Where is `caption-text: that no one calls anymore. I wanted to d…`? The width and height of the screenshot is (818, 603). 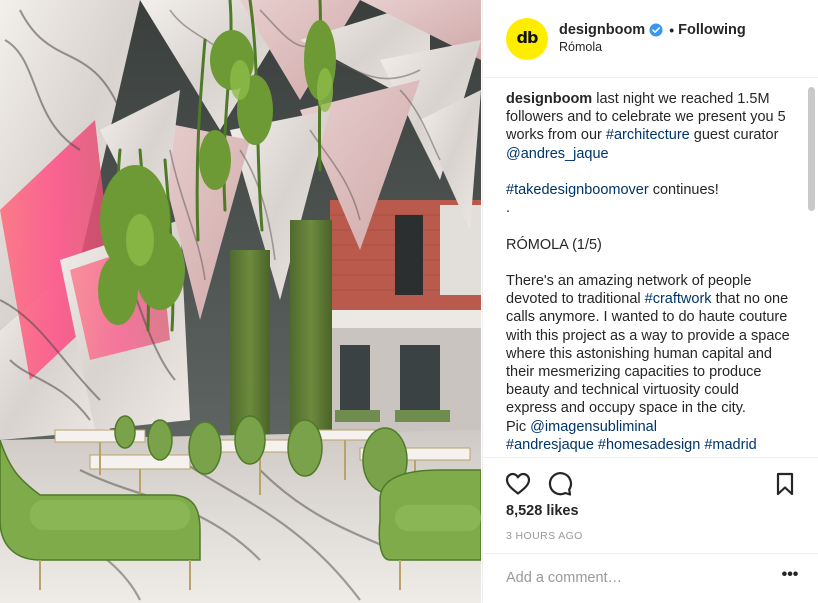 caption-text: that no one calls anymore. I wanted to d… is located at coordinates (648, 354).